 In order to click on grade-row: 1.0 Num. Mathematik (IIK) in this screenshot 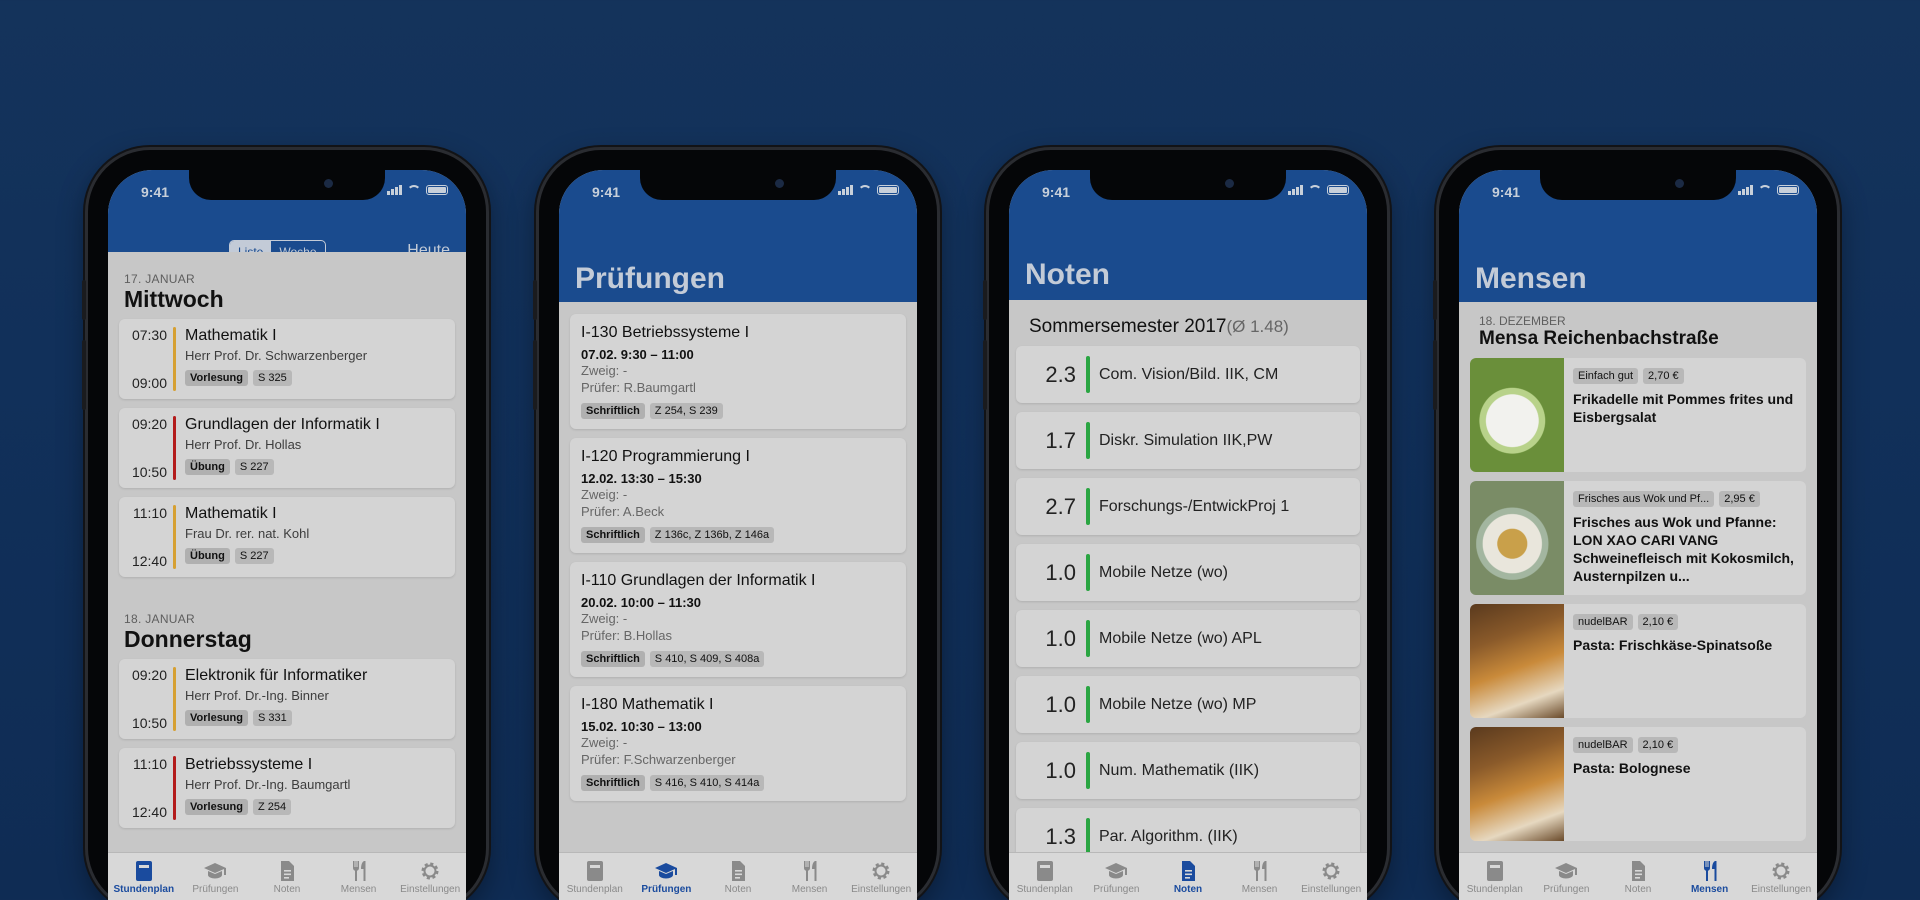, I will do `click(1188, 770)`.